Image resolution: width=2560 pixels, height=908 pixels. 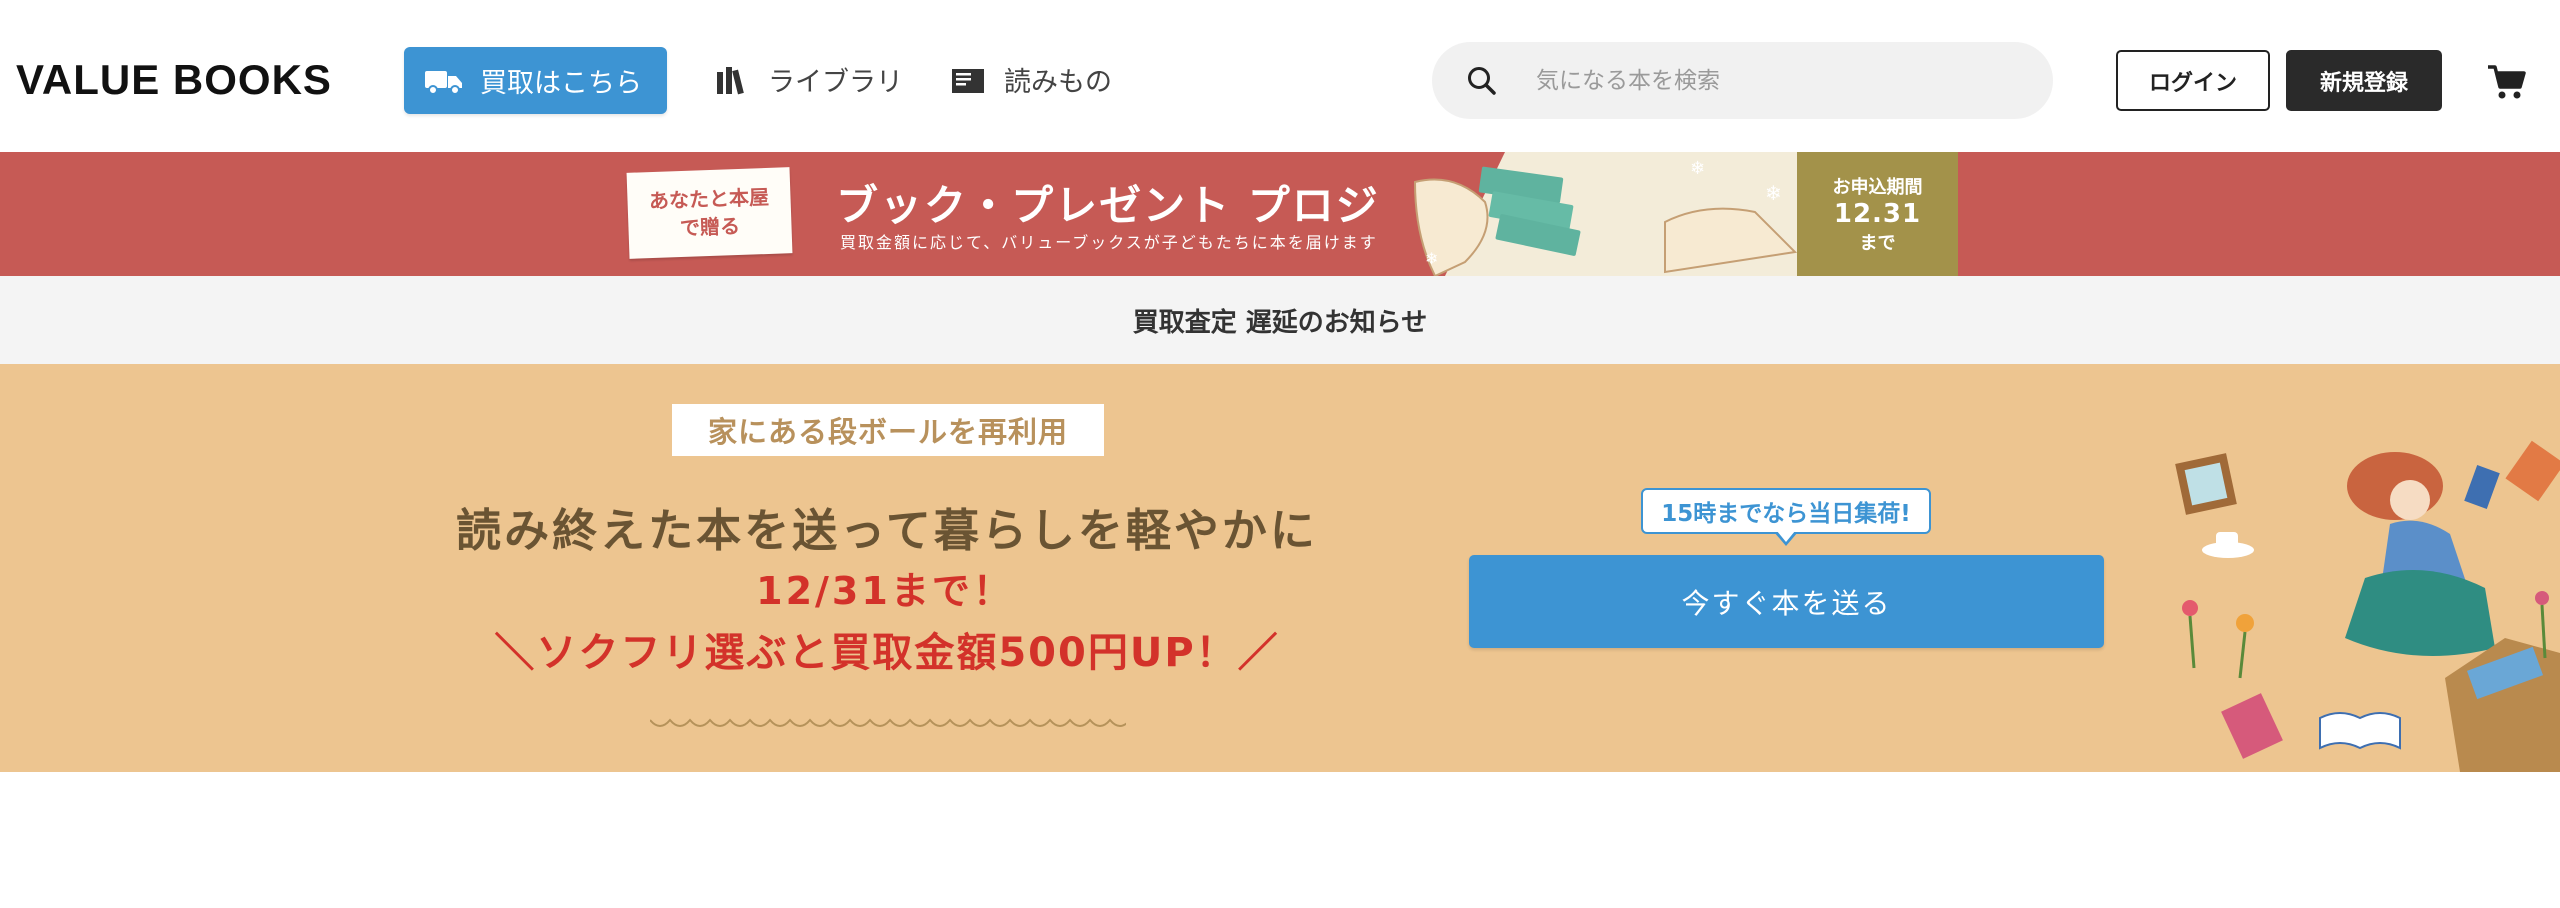 What do you see at coordinates (1482, 81) in the screenshot?
I see `search-icon` at bounding box center [1482, 81].